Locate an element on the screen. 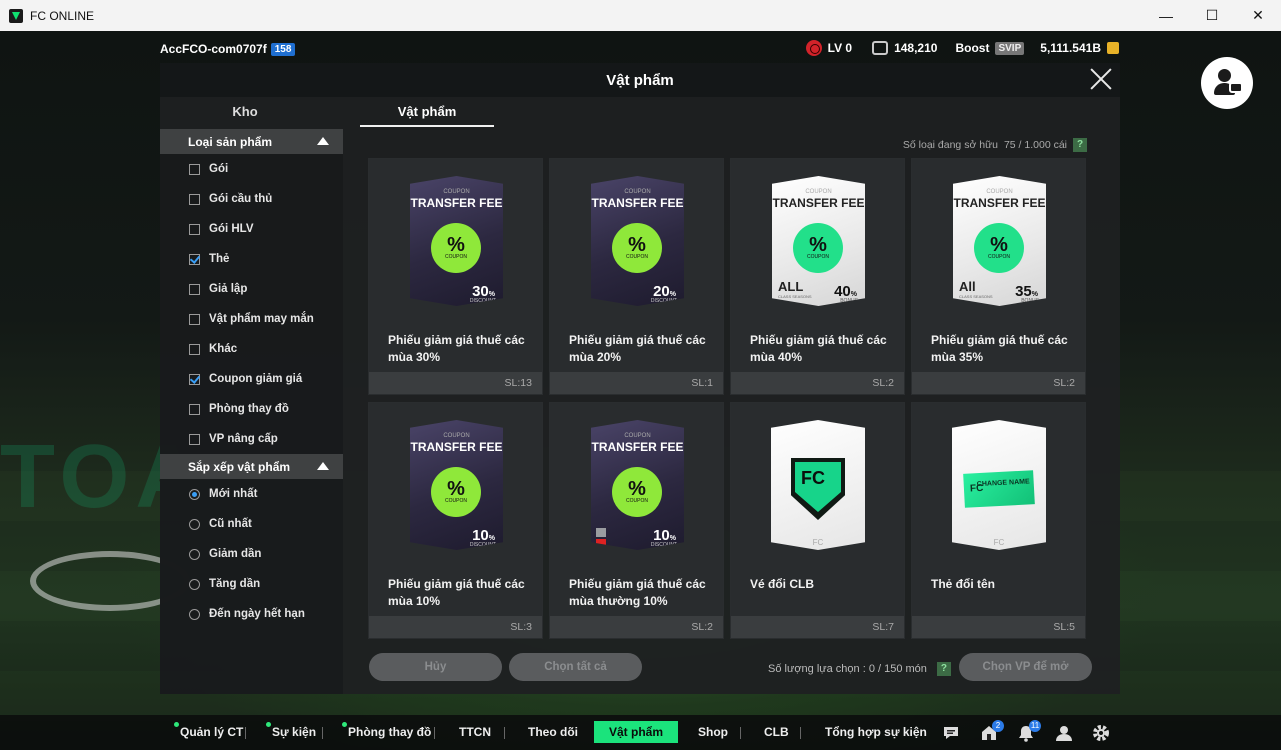 Image resolution: width=1281 pixels, height=750 pixels. sort-option: Tăng dần is located at coordinates (251, 584).